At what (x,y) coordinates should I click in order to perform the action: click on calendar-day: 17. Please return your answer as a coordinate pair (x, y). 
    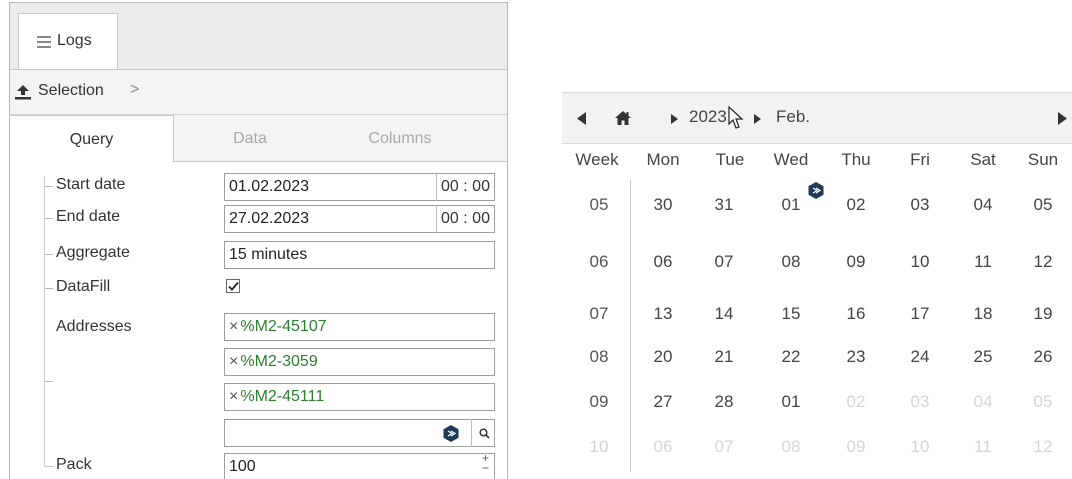
    Looking at the image, I should click on (920, 314).